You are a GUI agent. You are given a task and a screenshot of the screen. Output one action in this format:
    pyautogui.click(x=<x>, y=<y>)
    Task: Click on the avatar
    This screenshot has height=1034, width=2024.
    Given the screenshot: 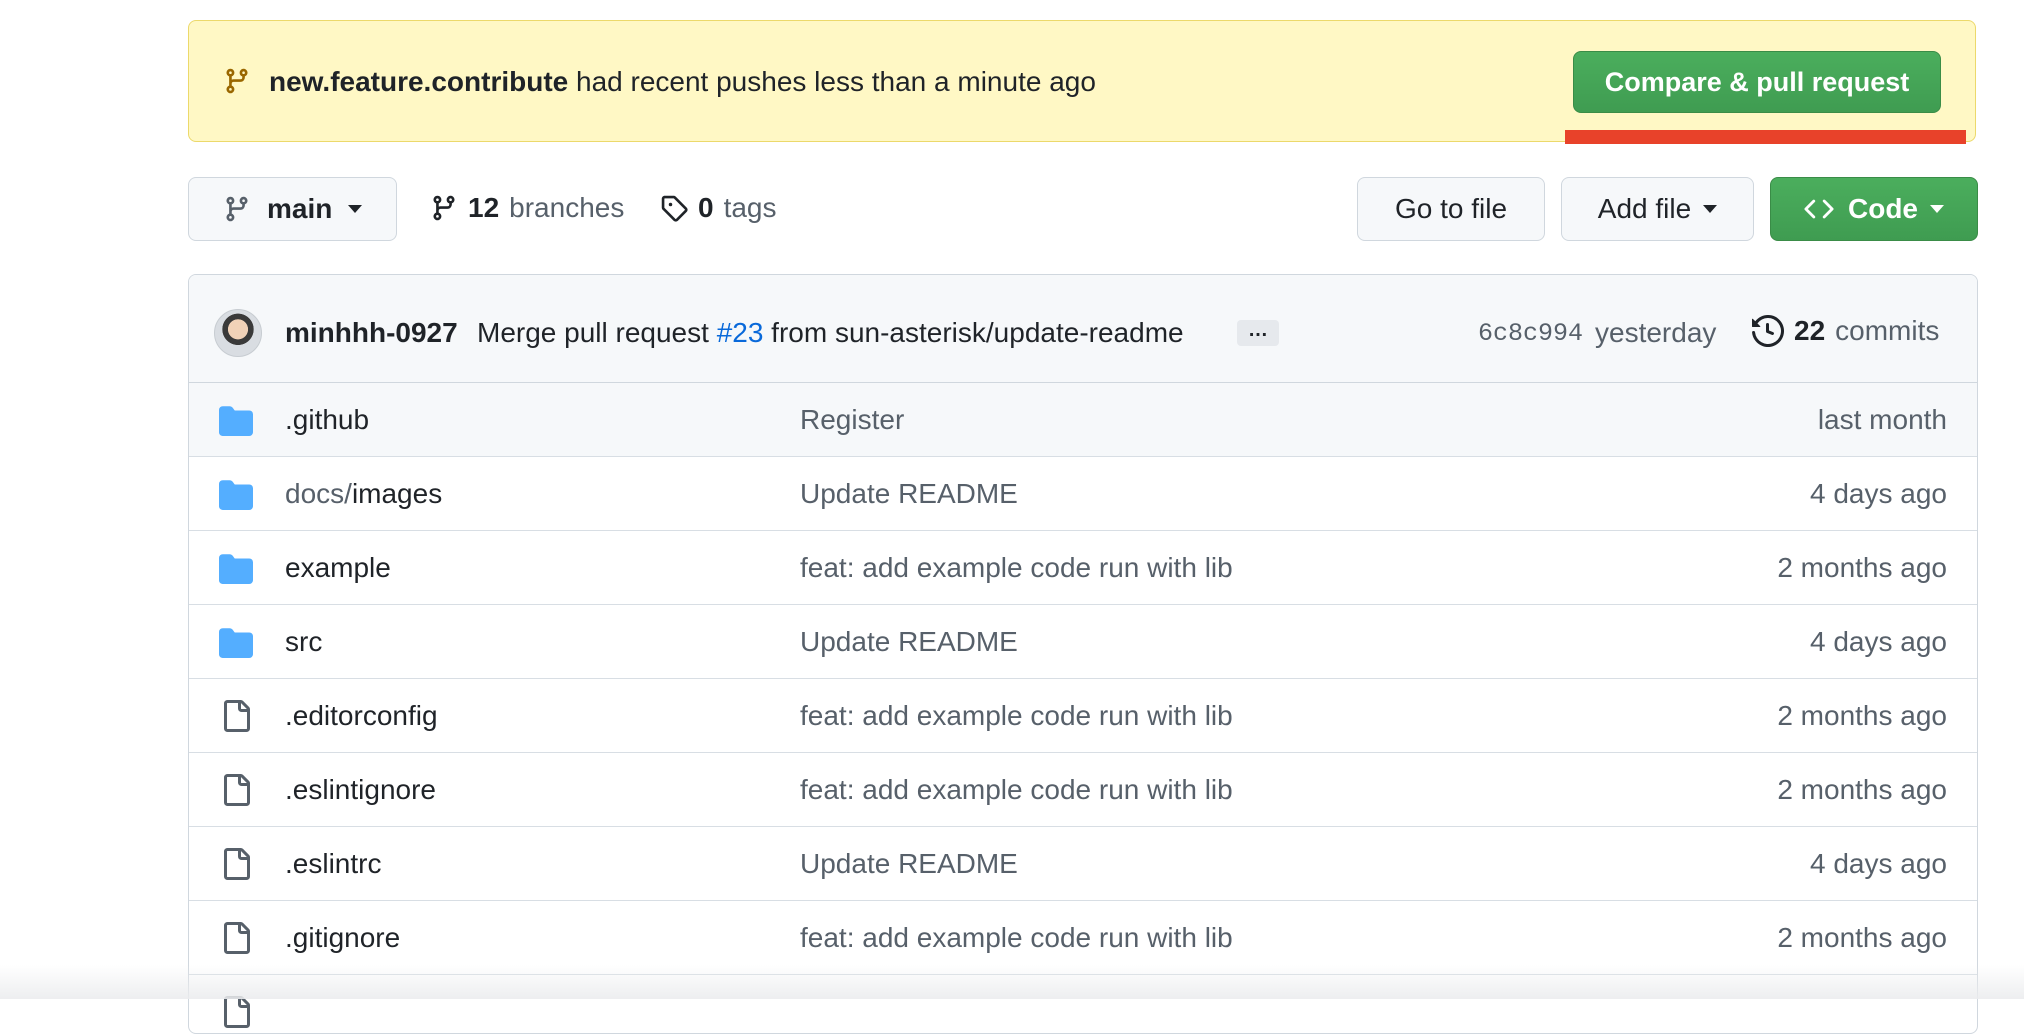 What is the action you would take?
    pyautogui.click(x=238, y=333)
    